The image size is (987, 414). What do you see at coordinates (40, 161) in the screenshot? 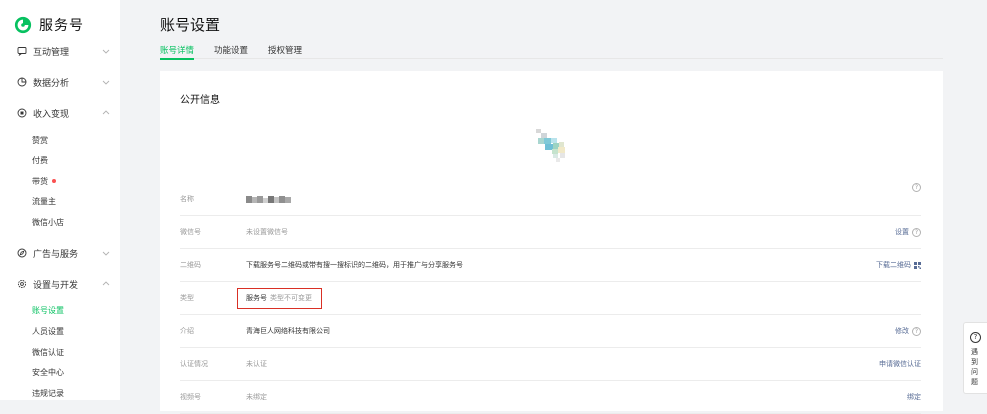
I see `nav-item-paid: 付费` at bounding box center [40, 161].